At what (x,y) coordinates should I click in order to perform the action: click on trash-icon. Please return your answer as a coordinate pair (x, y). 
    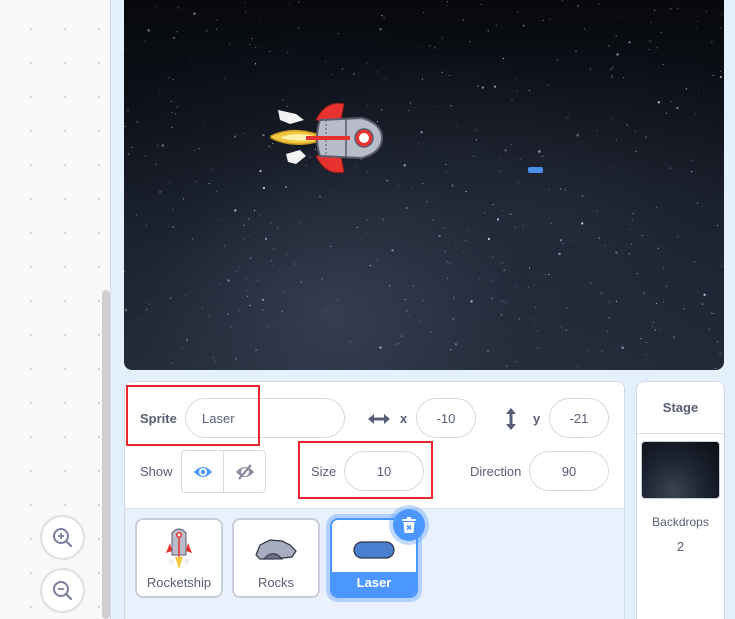
    Looking at the image, I should click on (409, 525).